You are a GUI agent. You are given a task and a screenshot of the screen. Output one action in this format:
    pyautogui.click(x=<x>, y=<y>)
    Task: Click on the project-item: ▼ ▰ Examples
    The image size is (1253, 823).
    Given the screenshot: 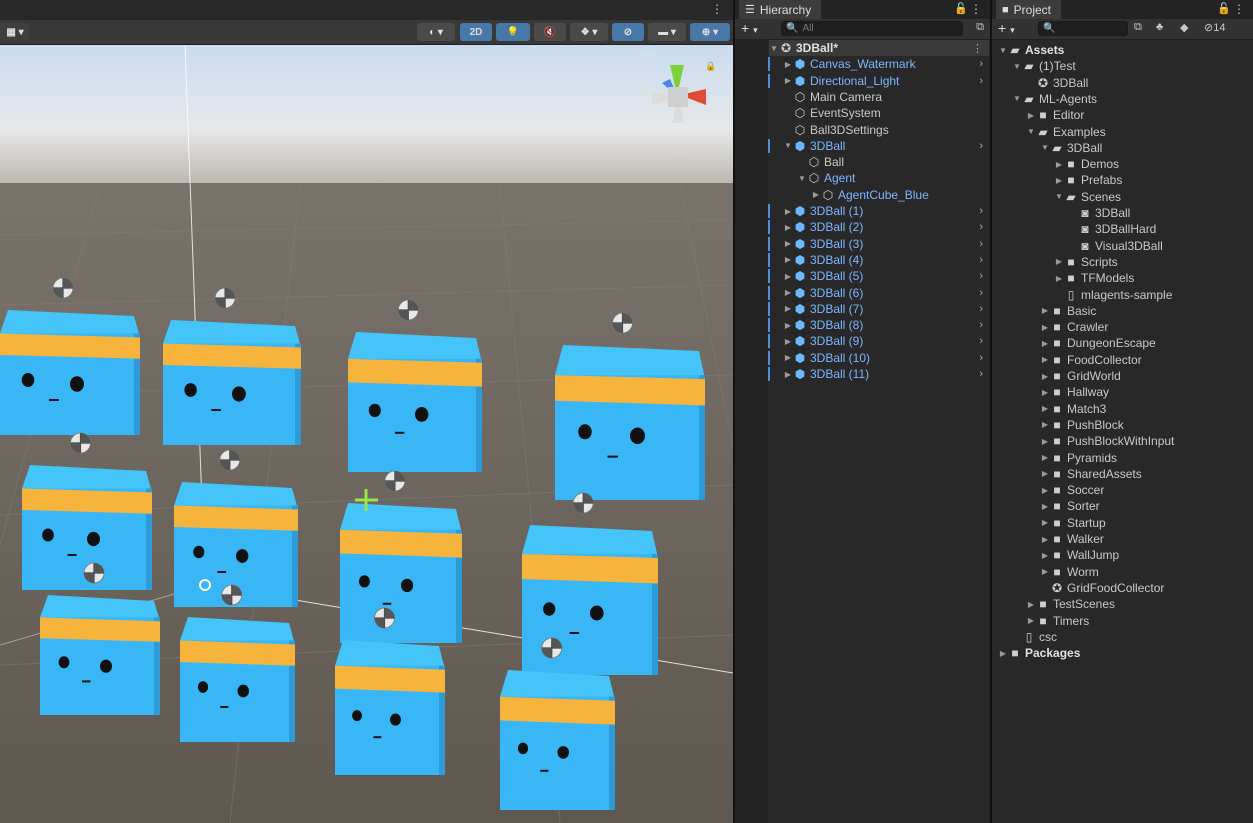 What is the action you would take?
    pyautogui.click(x=1066, y=132)
    